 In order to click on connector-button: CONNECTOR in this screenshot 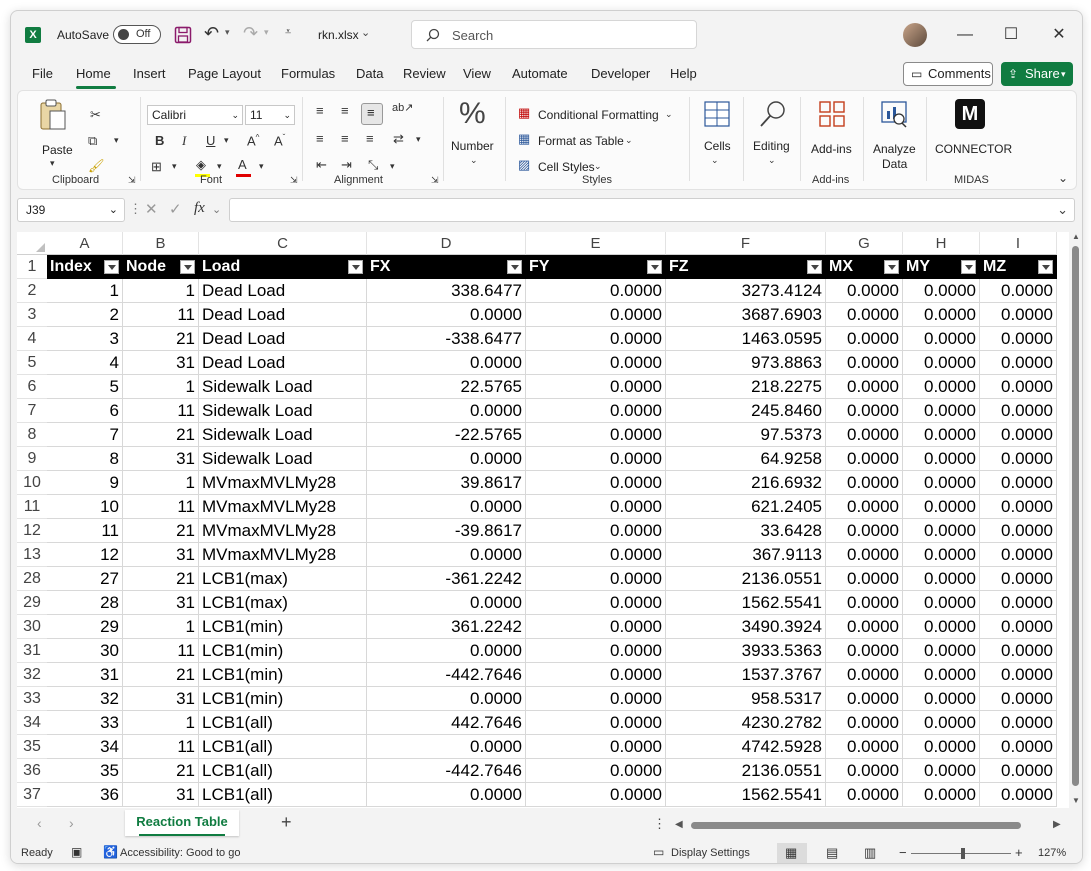, I will do `click(973, 149)`.